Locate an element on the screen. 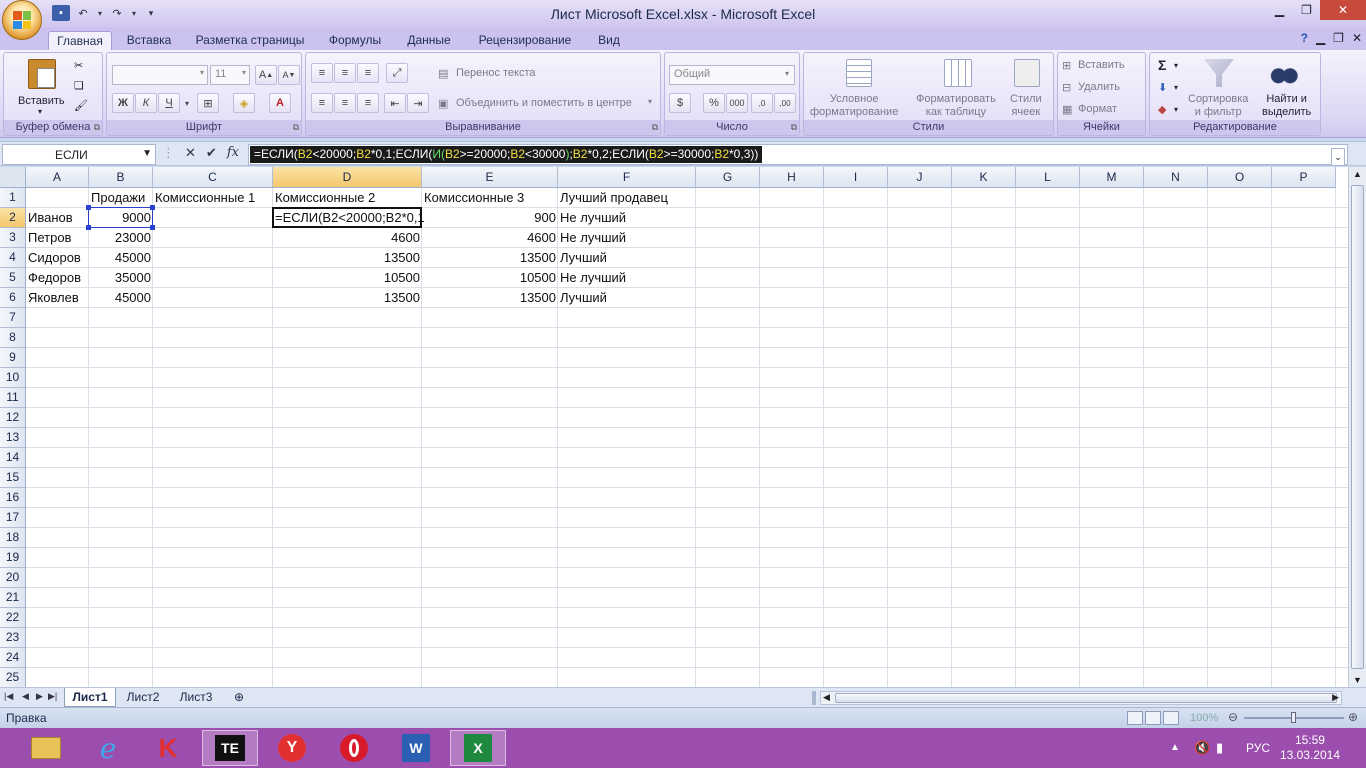 Image resolution: width=1366 pixels, height=768 pixels. font-color-button: A is located at coordinates (280, 103).